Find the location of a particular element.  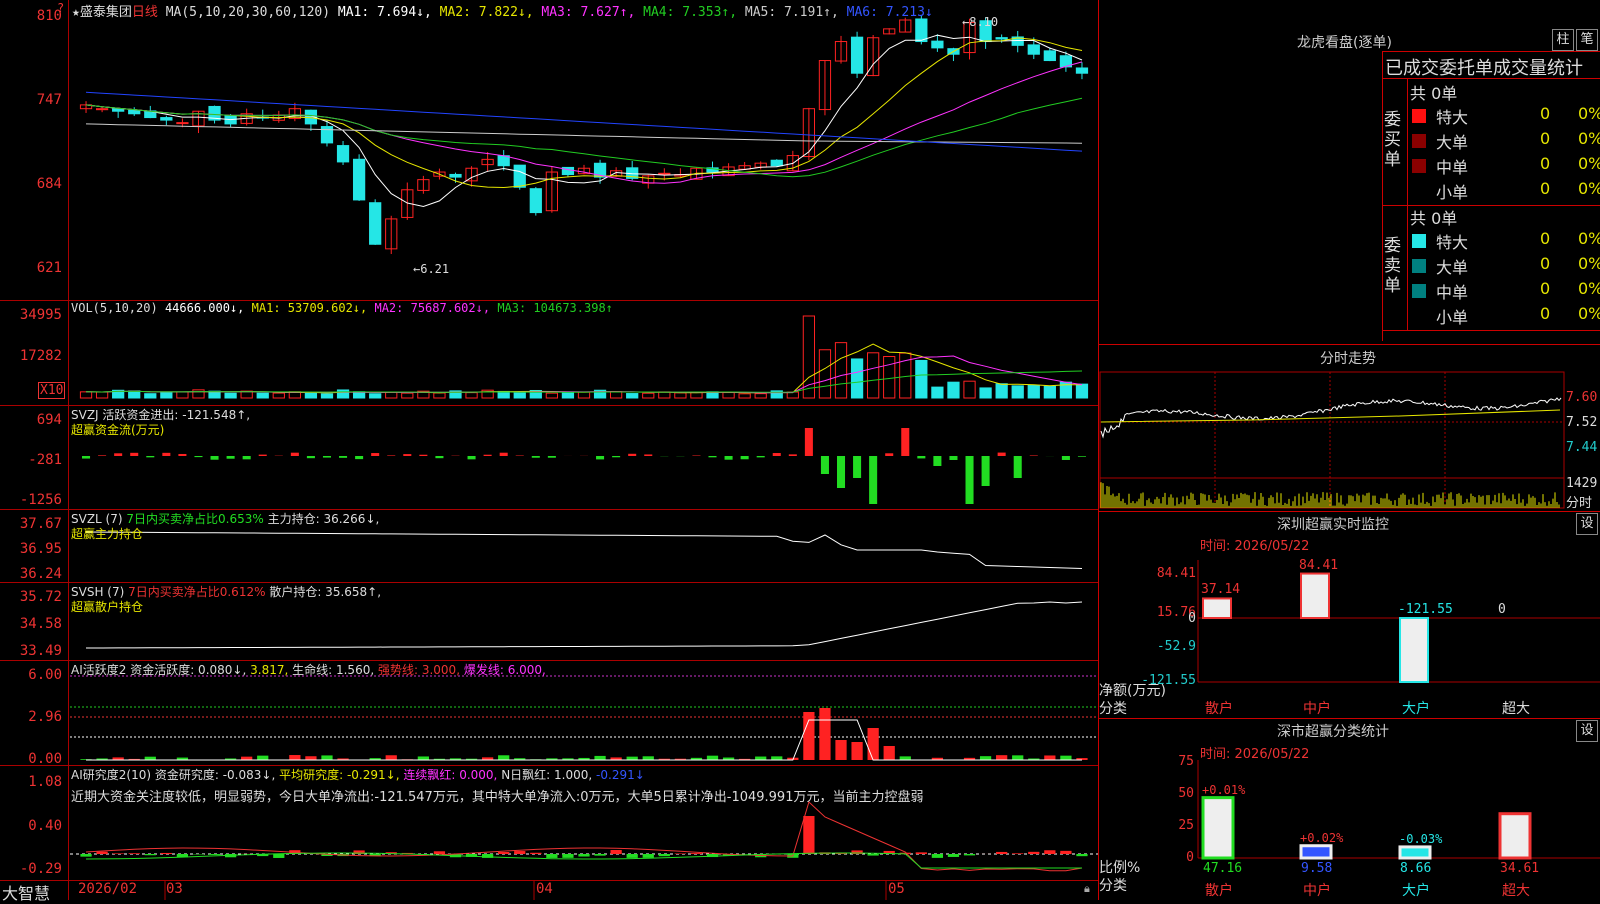

classify-change: +0.02% is located at coordinates (1321, 838).